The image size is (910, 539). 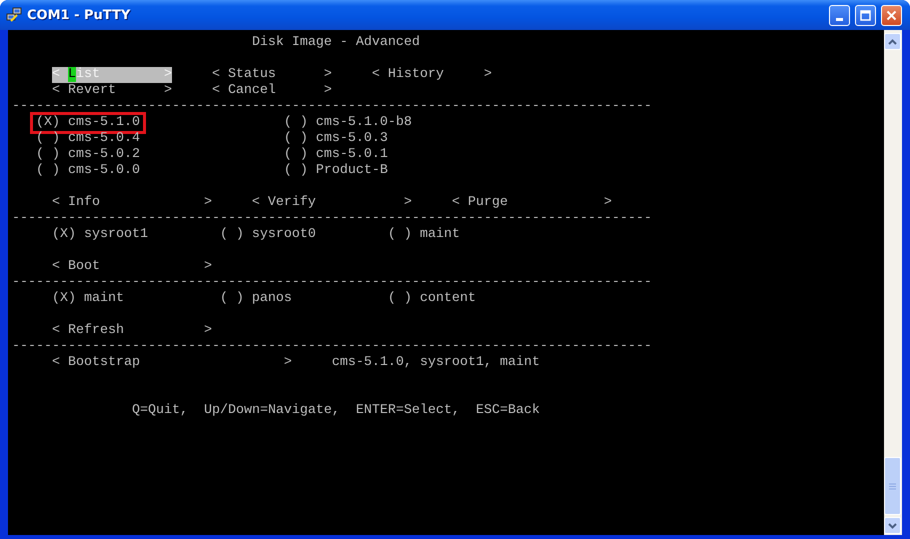 What do you see at coordinates (448, 299) in the screenshot?
I see `option-label: content` at bounding box center [448, 299].